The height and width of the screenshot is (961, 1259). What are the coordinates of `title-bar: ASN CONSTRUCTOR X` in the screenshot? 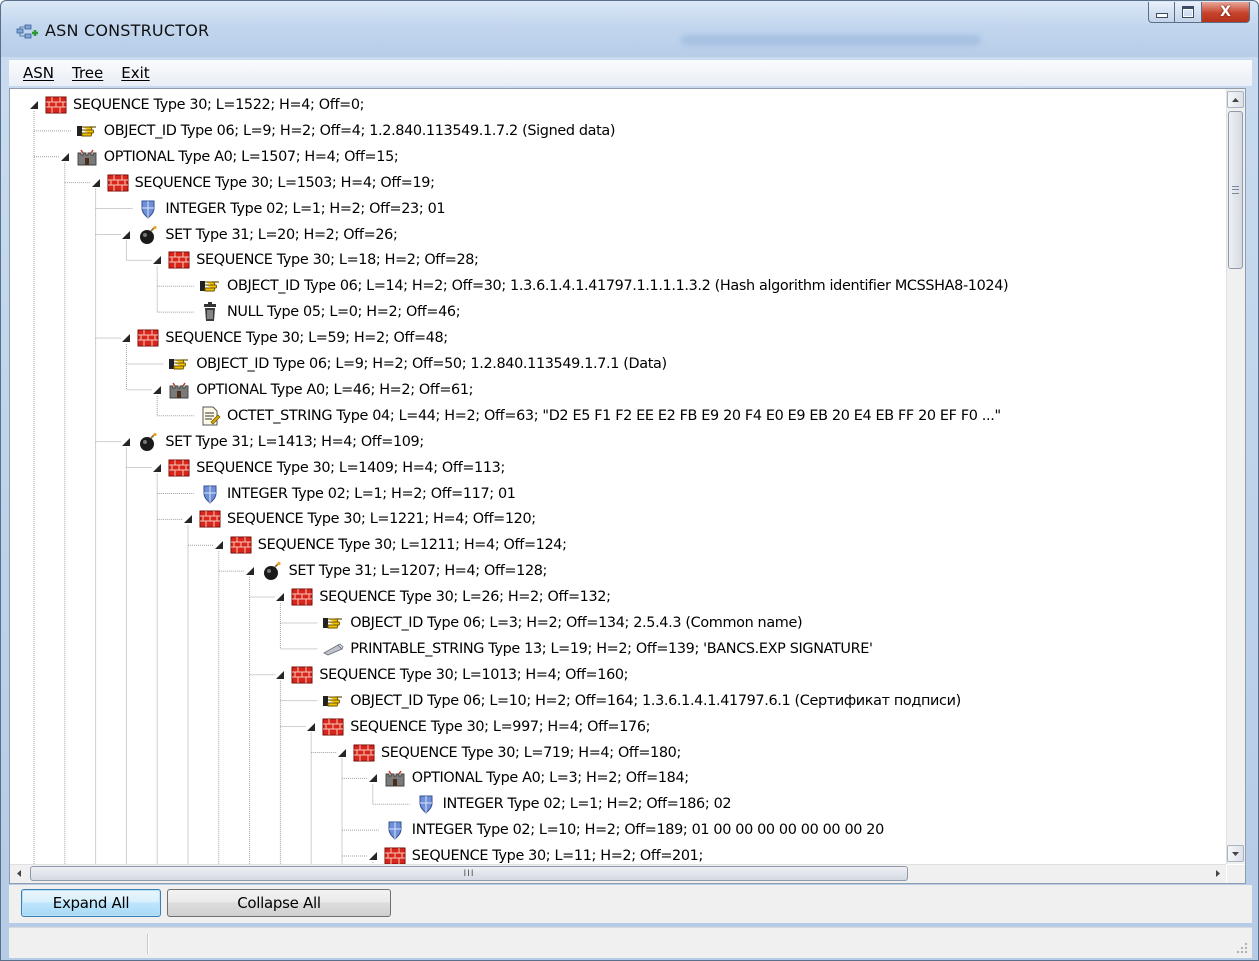 It's located at (629, 29).